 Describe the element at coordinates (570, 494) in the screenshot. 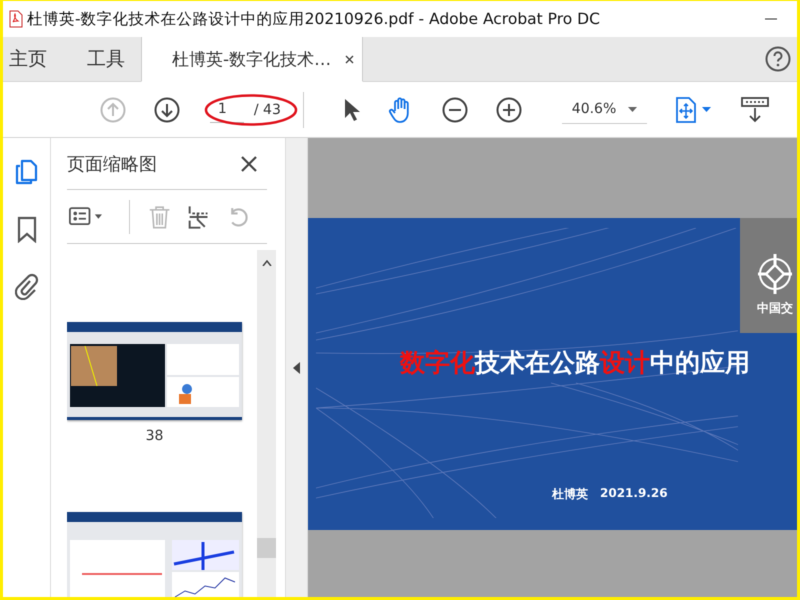

I see `author-name: 杜博英` at that location.